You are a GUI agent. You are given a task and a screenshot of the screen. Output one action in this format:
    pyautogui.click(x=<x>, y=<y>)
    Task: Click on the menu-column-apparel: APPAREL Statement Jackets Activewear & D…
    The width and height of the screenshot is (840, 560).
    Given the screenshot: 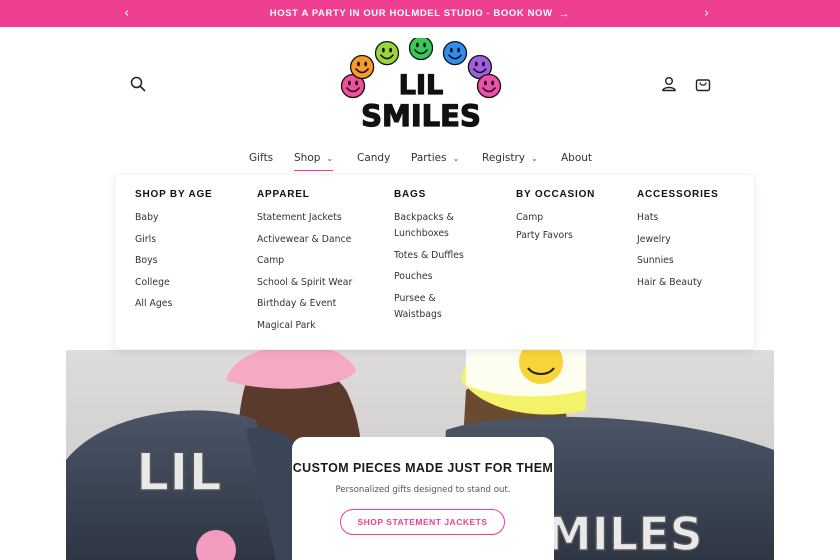 What is the action you would take?
    pyautogui.click(x=304, y=264)
    